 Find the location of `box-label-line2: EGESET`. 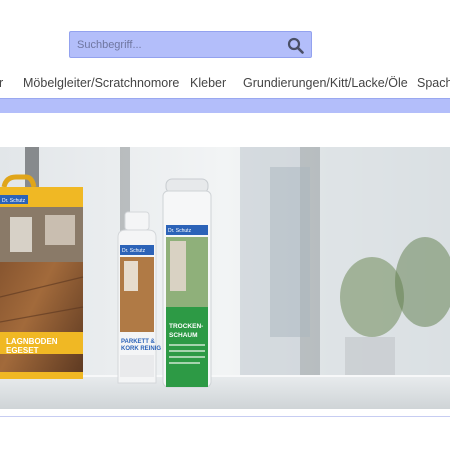

box-label-line2: EGESET is located at coordinates (22, 350).